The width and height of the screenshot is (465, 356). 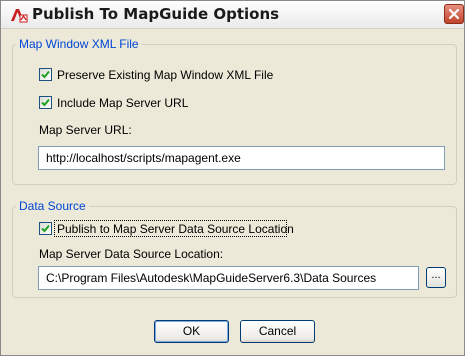 What do you see at coordinates (85, 130) in the screenshot?
I see `map-server-url-label: Map Server URL:` at bounding box center [85, 130].